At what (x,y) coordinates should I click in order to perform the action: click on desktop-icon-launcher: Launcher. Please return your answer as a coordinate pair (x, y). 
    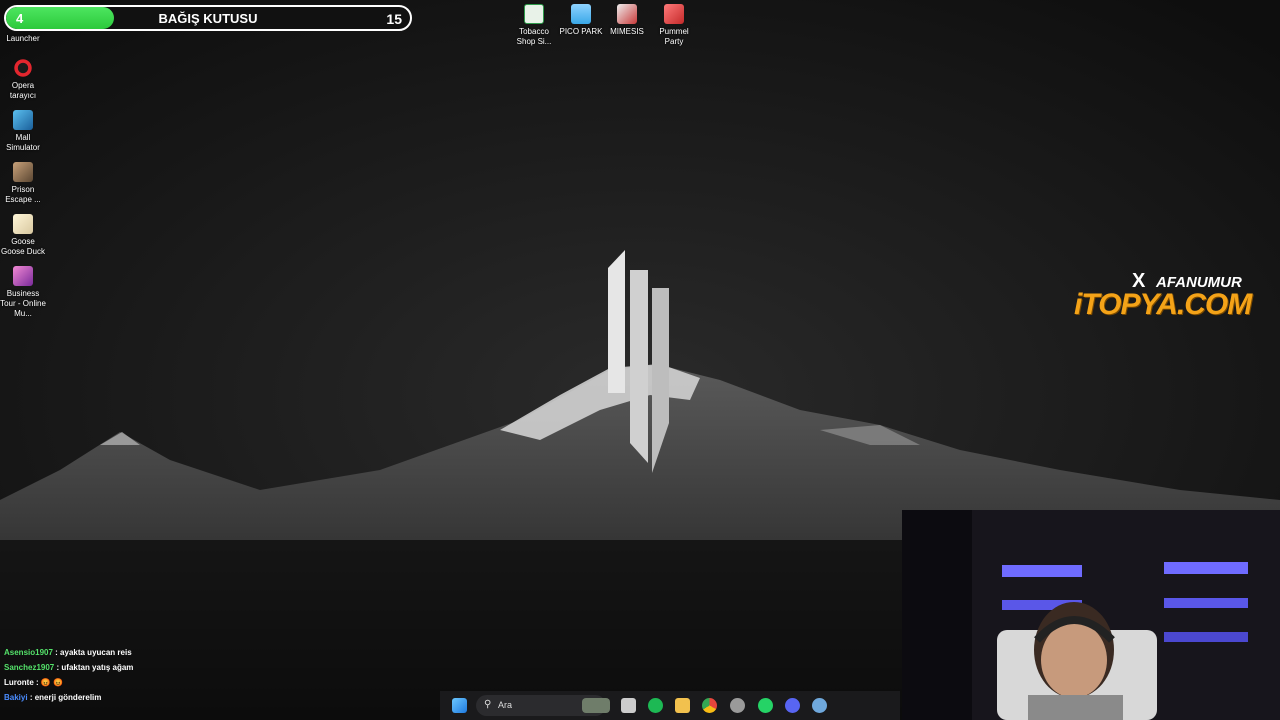
    Looking at the image, I should click on (23, 39).